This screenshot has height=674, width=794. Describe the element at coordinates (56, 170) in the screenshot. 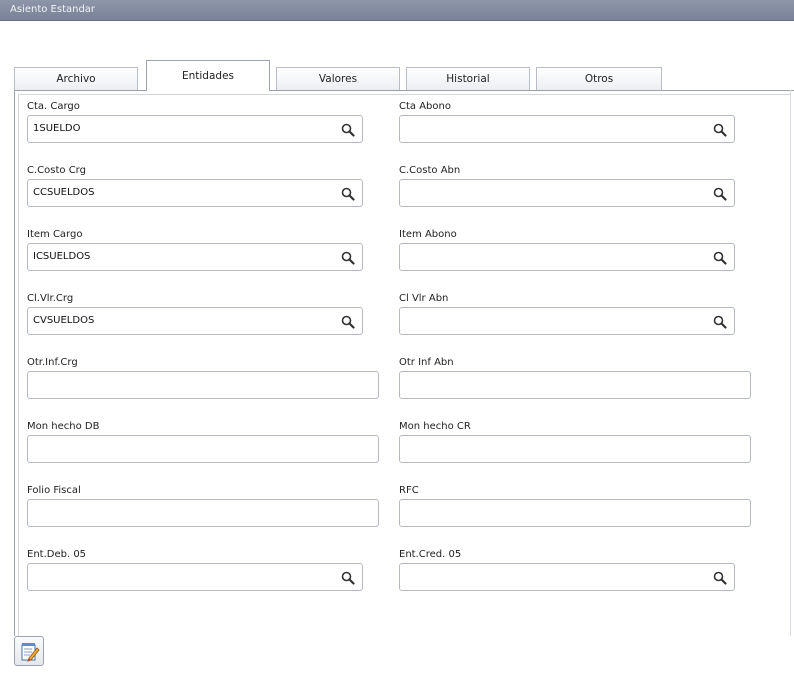

I see `ccosto-crg-label: C.Costo Crg` at that location.